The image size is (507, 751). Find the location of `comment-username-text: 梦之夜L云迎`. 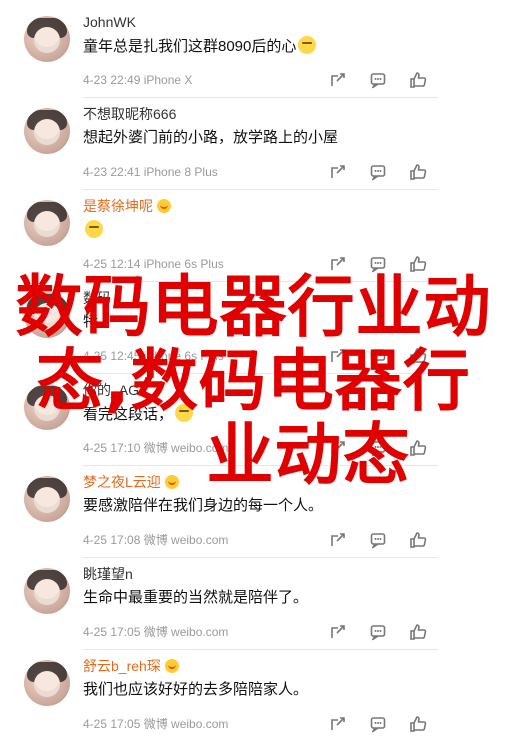

comment-username-text: 梦之夜L云迎 is located at coordinates (122, 482).